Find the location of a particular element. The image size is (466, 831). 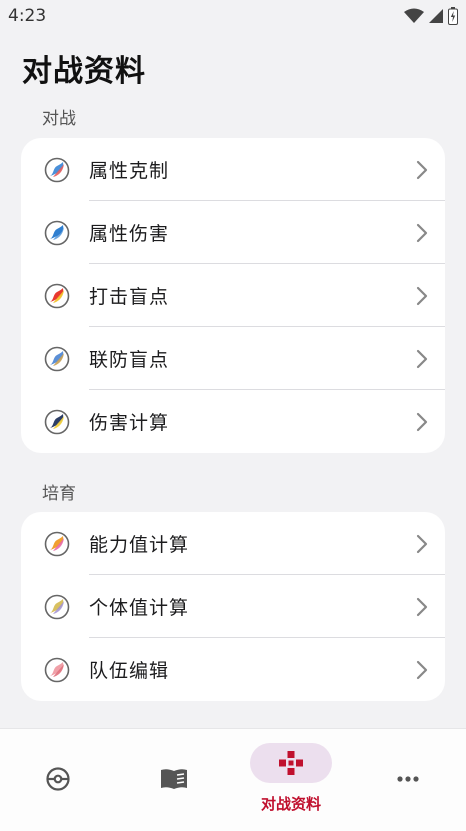

list-item-stat-calc: 能力值计算 is located at coordinates (233, 543).